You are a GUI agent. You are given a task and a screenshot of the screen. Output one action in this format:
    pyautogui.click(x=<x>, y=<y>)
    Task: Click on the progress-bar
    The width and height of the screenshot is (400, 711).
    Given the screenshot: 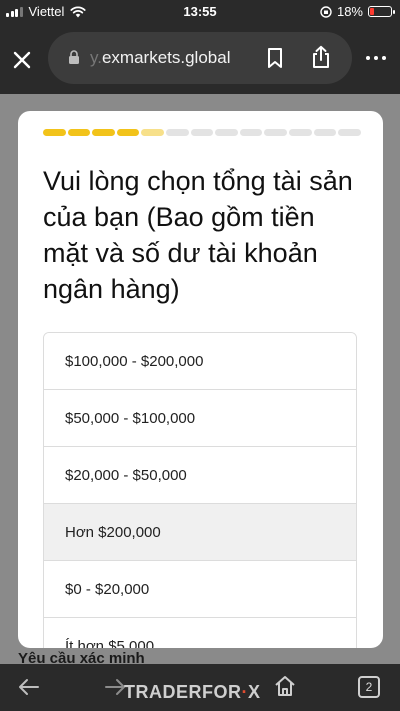 What is the action you would take?
    pyautogui.click(x=202, y=132)
    